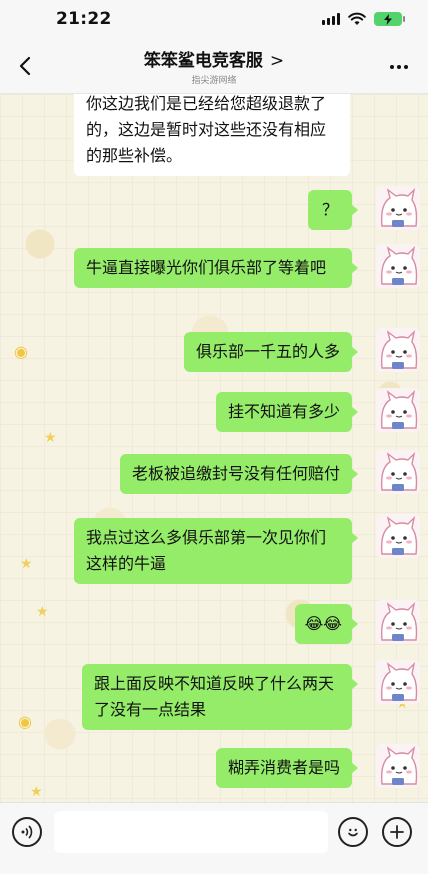 The image size is (428, 874). What do you see at coordinates (329, 209) in the screenshot?
I see `message-text: ？` at bounding box center [329, 209].